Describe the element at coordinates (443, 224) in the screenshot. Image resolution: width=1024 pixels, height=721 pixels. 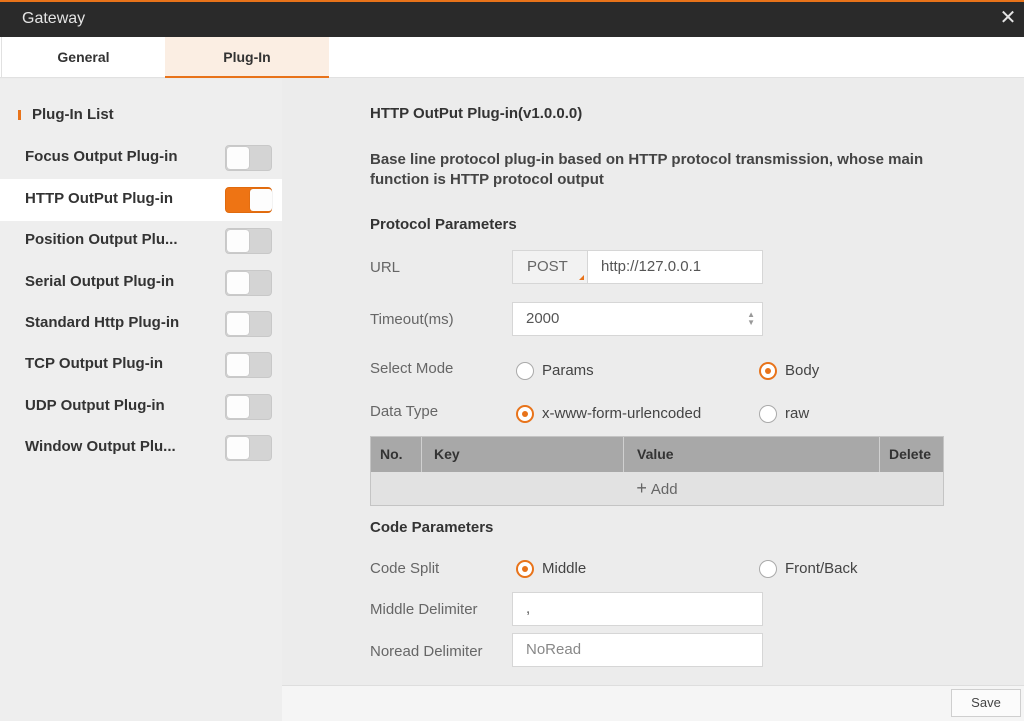
I see `protocol-parameters-heading: Protocol Parameters` at that location.